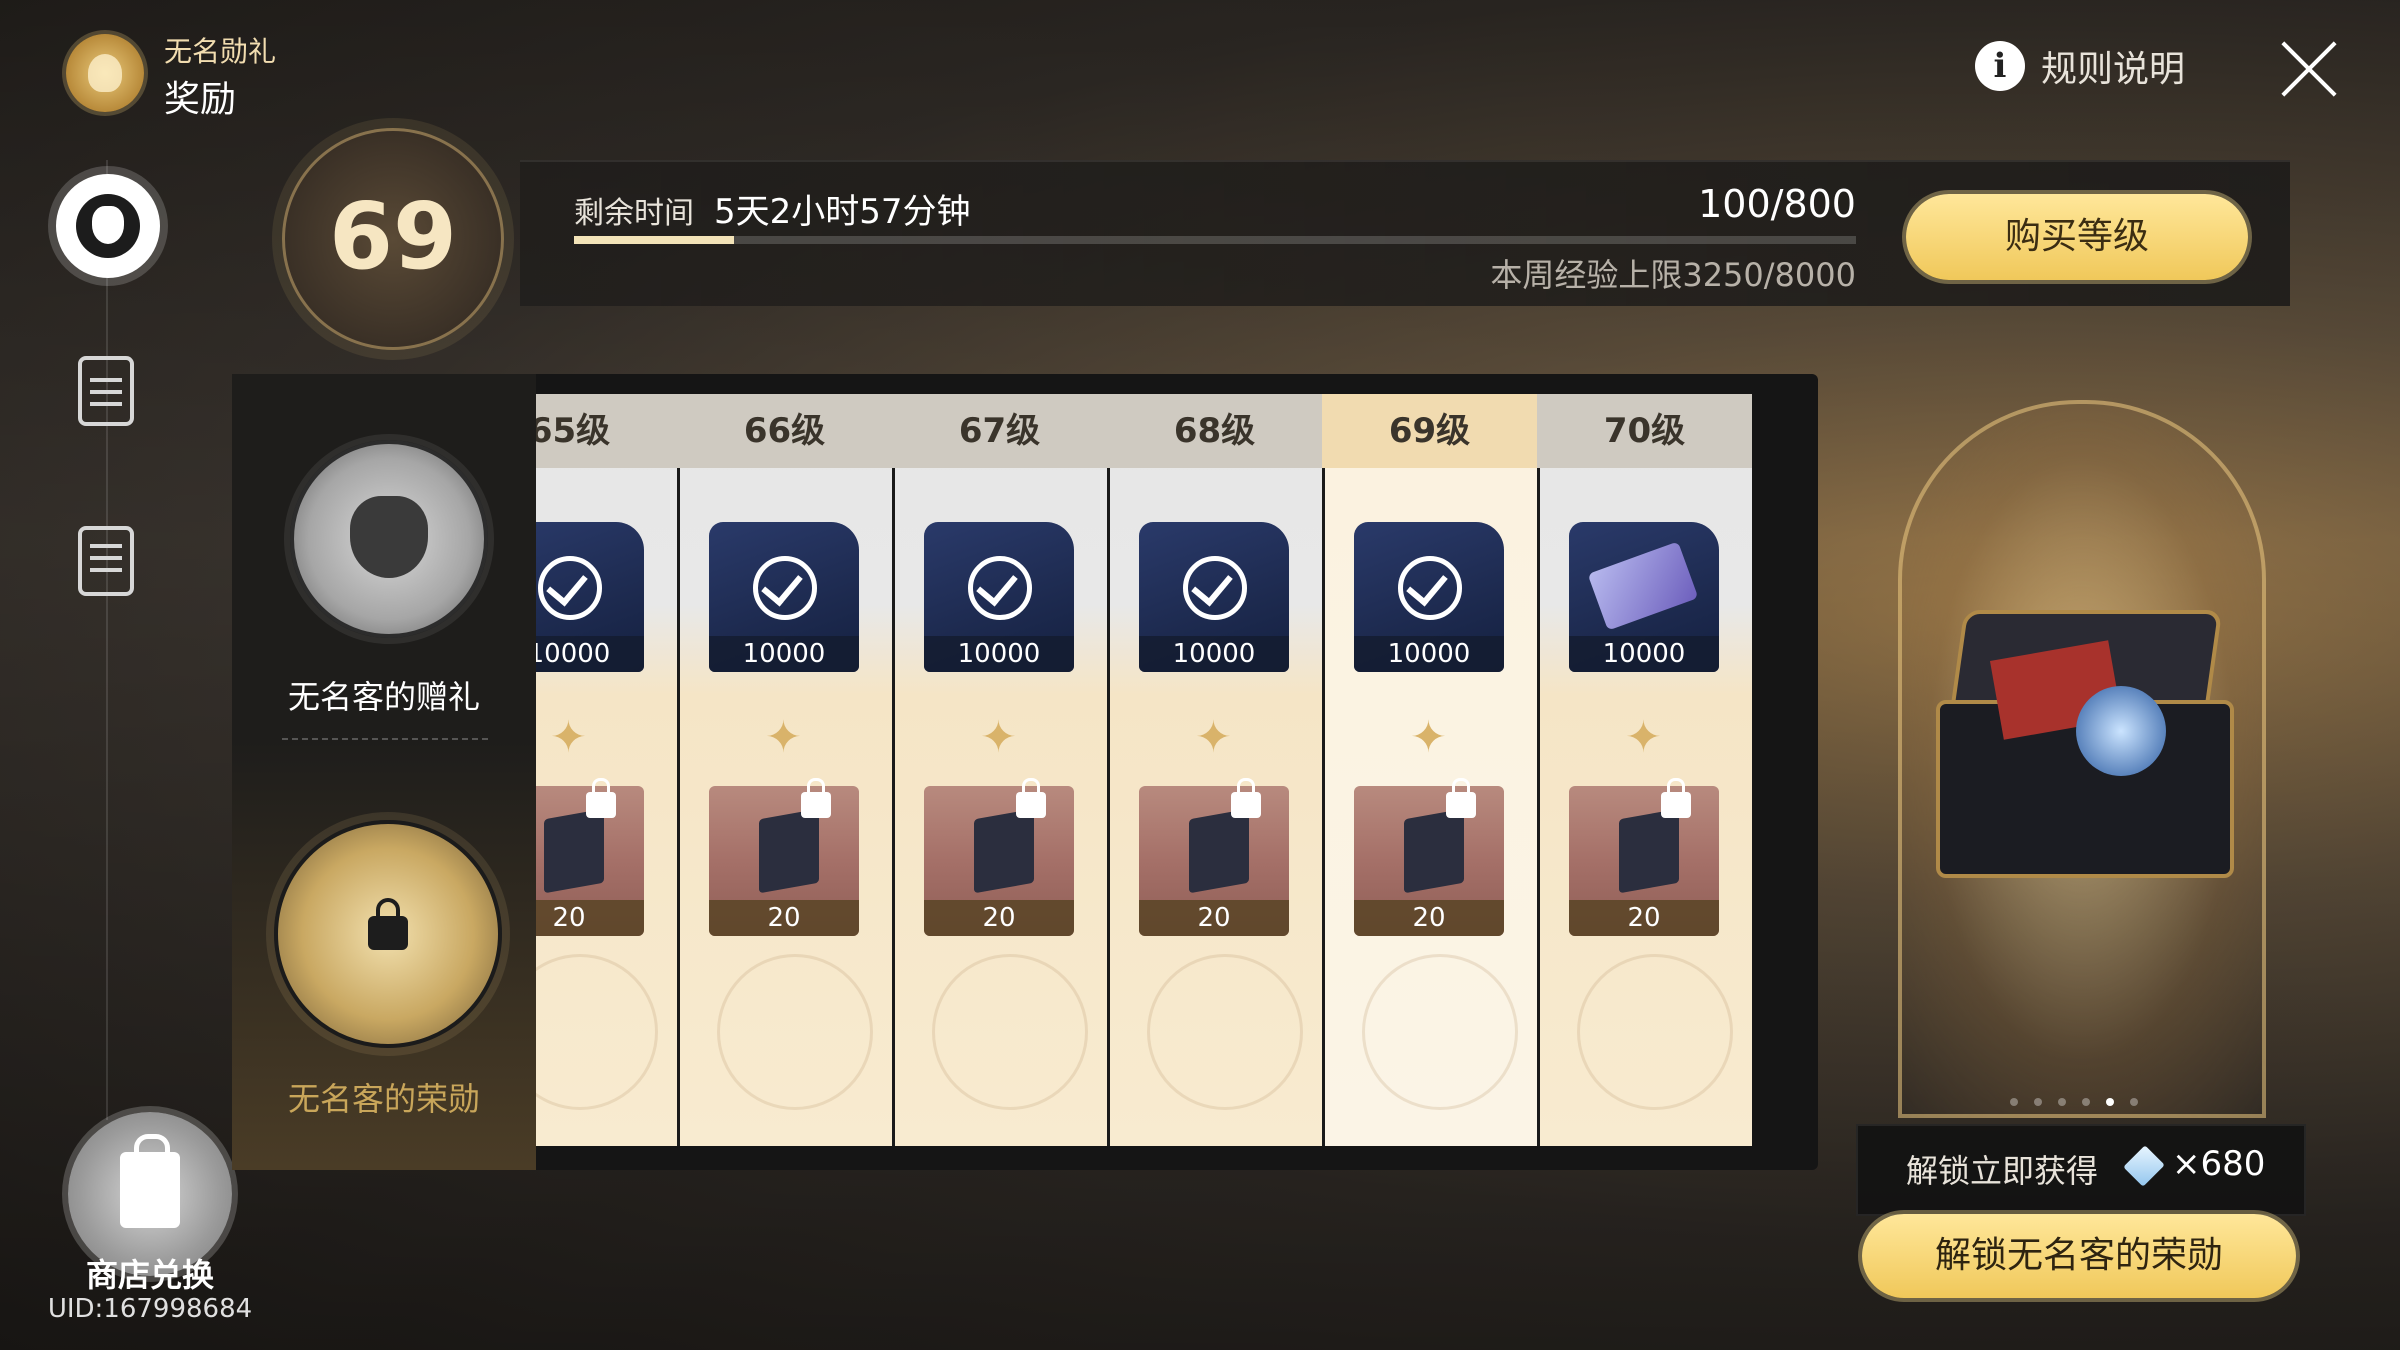 Image resolution: width=2400 pixels, height=1350 pixels. I want to click on uid-text: UID:167998684, so click(150, 1309).